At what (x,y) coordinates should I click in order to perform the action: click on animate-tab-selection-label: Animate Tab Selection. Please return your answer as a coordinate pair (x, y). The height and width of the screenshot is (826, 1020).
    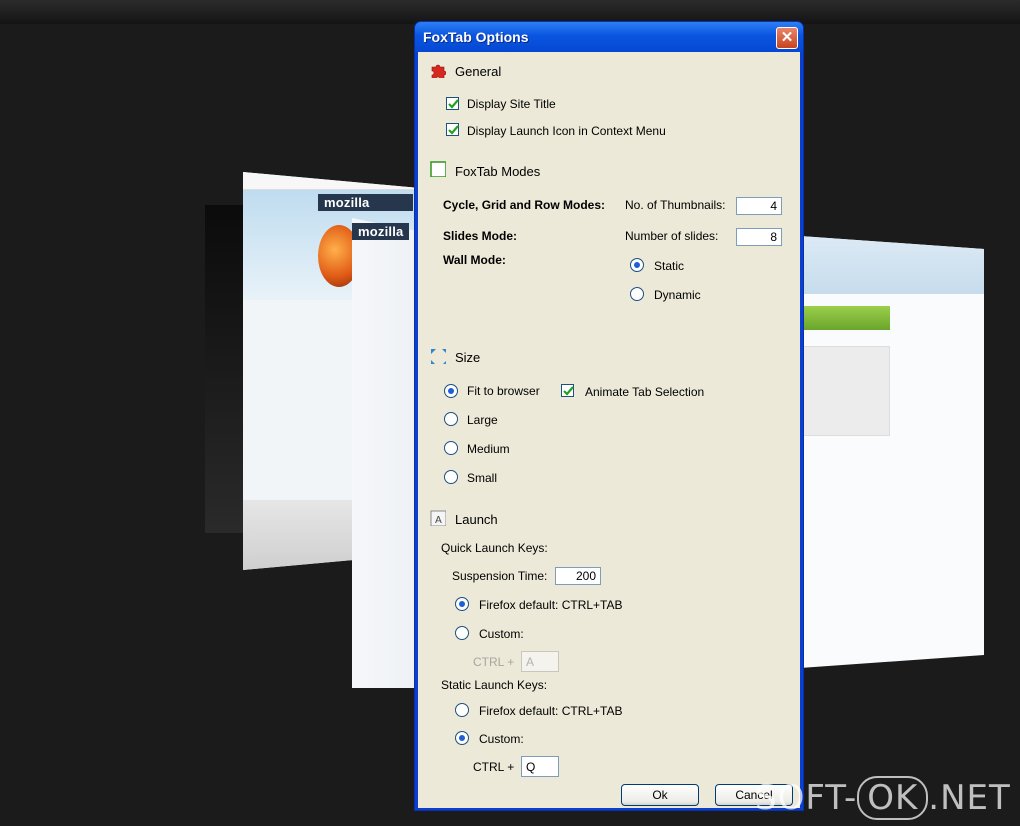
    Looking at the image, I should click on (645, 392).